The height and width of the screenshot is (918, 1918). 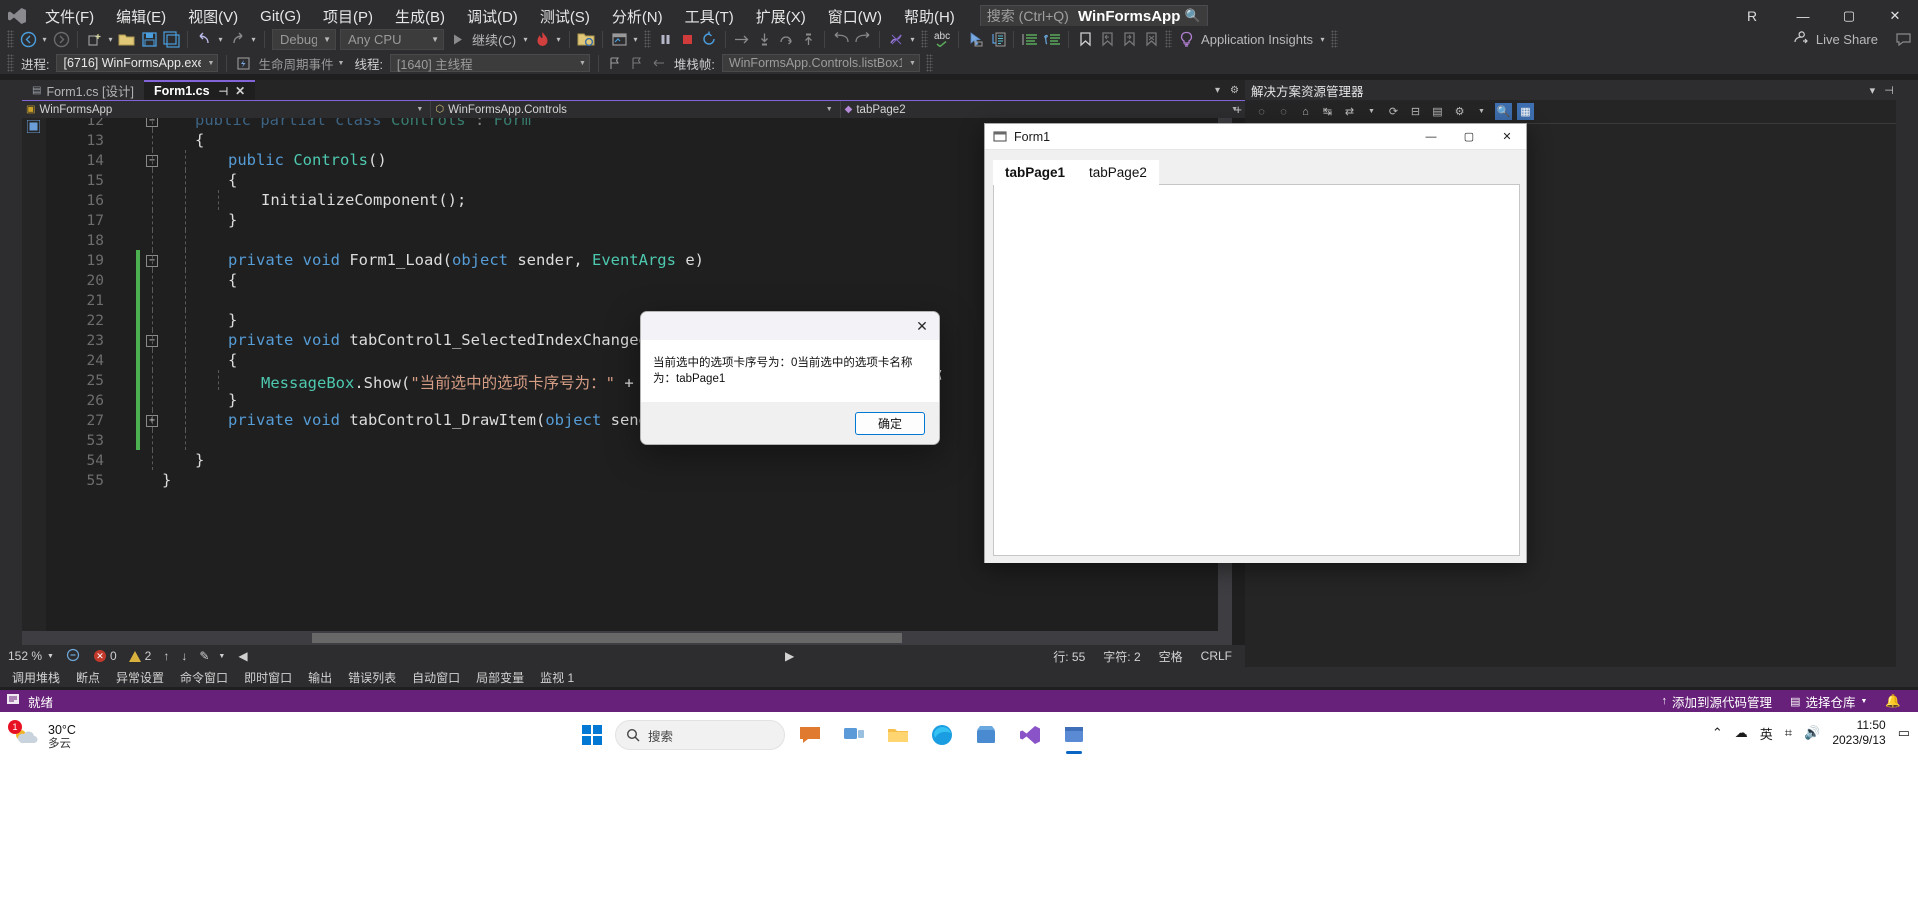 What do you see at coordinates (1893, 701) in the screenshot?
I see `notifications-bell-icon: 🔔` at bounding box center [1893, 701].